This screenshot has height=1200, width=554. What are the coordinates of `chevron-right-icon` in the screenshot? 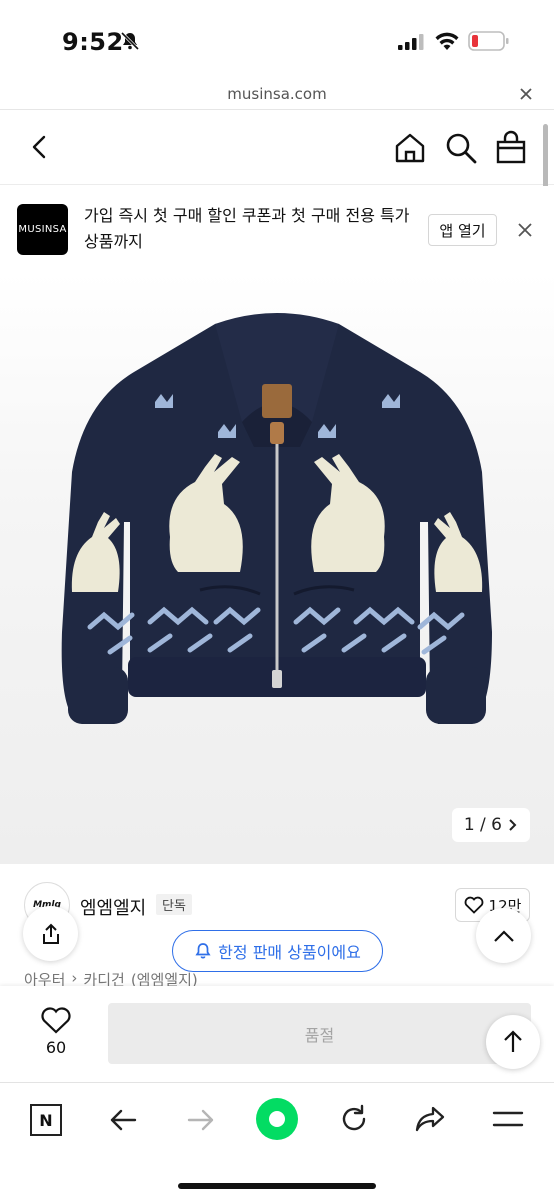 It's located at (513, 825).